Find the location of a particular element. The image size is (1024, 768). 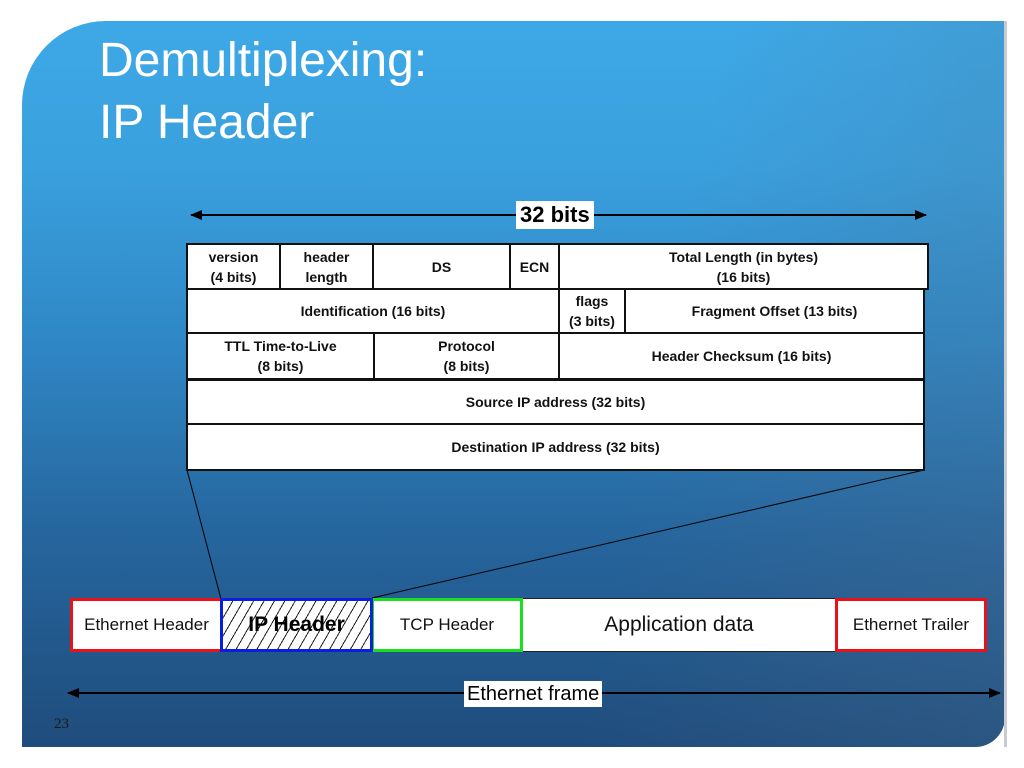

ethernet-trailer-label: Ethernet Trailer is located at coordinates (911, 624).